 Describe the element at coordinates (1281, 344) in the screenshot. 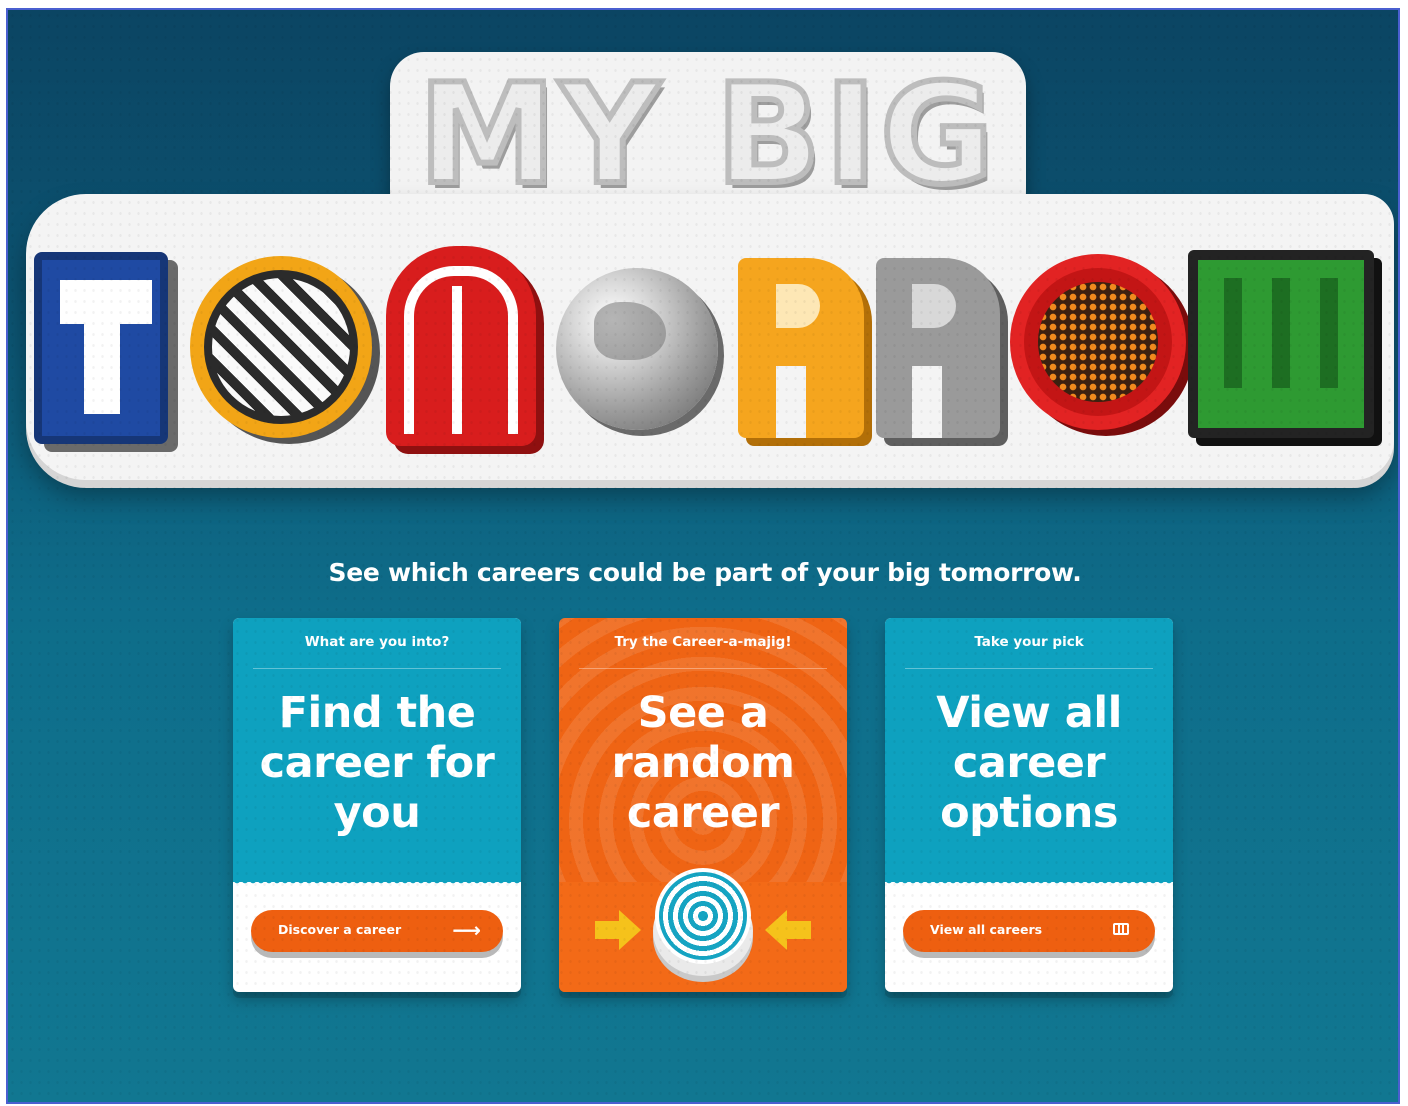

I see `logo-letter-w` at that location.